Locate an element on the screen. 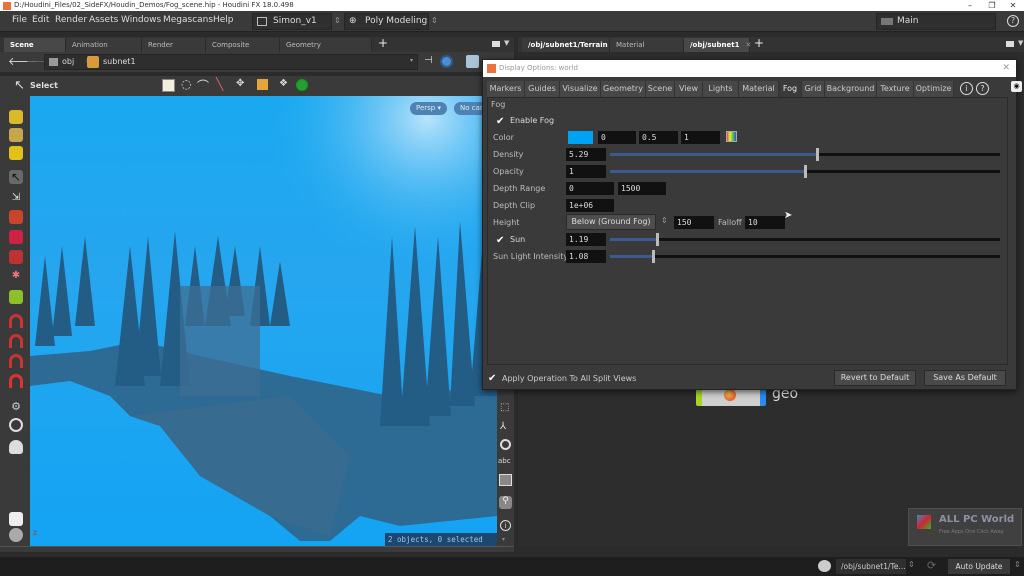 Image resolution: width=1024 pixels, height=576 pixels. image-icon is located at coordinates (505, 480).